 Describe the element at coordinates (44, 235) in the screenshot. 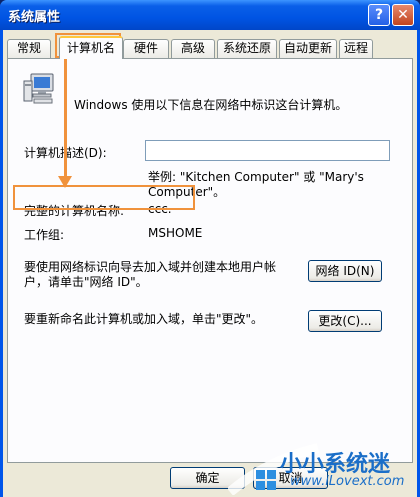

I see `workgroup-label: 工作组:` at that location.